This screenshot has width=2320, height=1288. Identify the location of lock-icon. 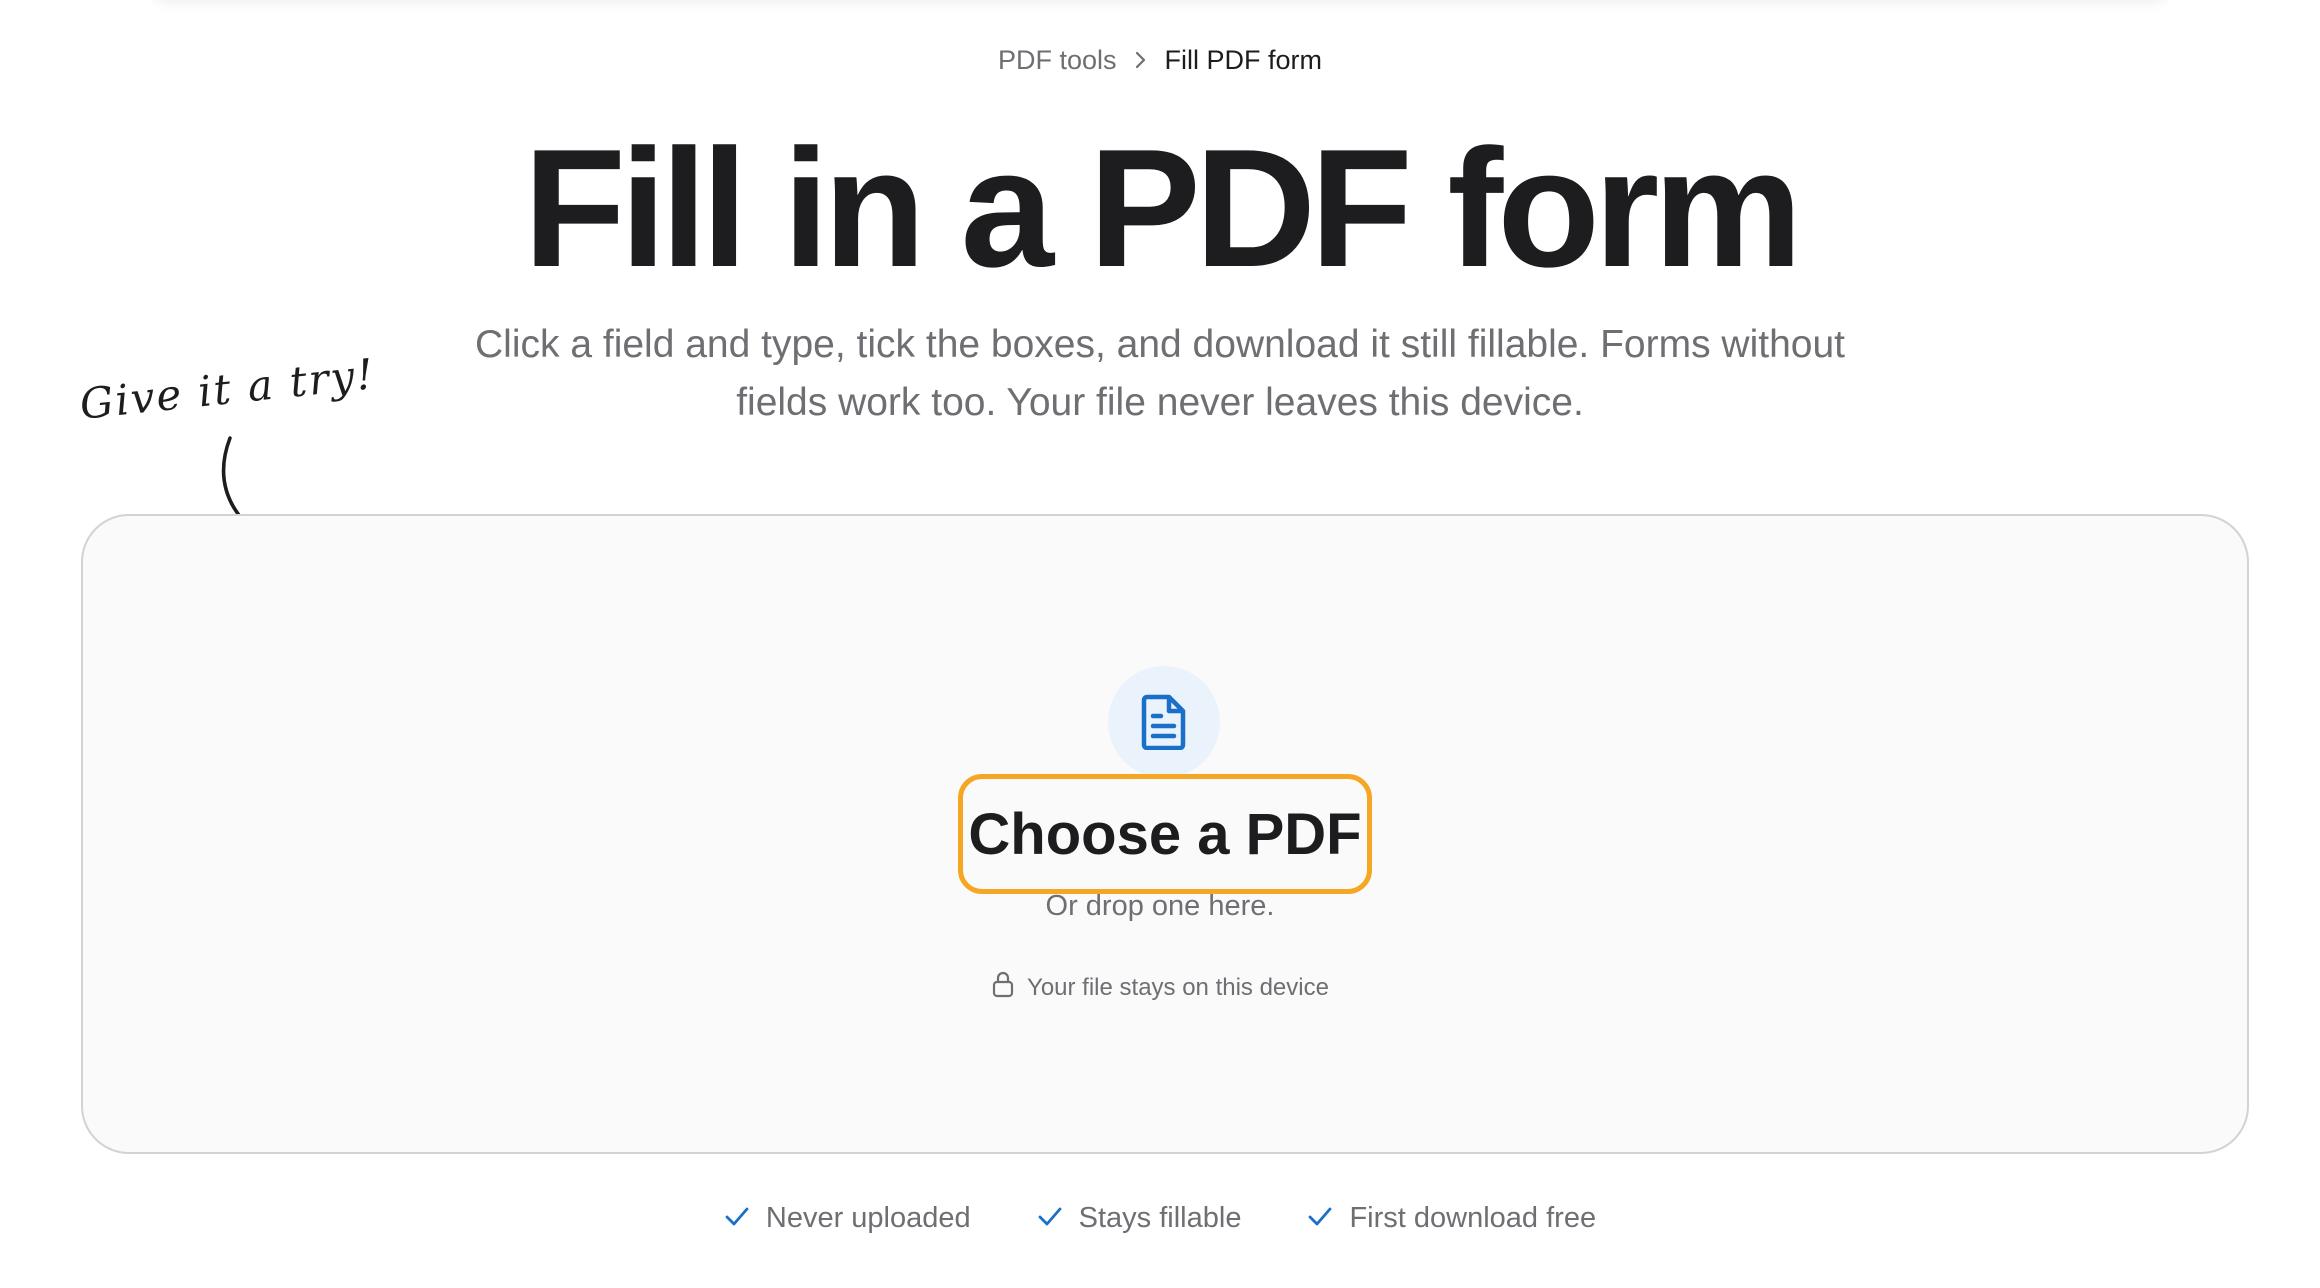
(1003, 987).